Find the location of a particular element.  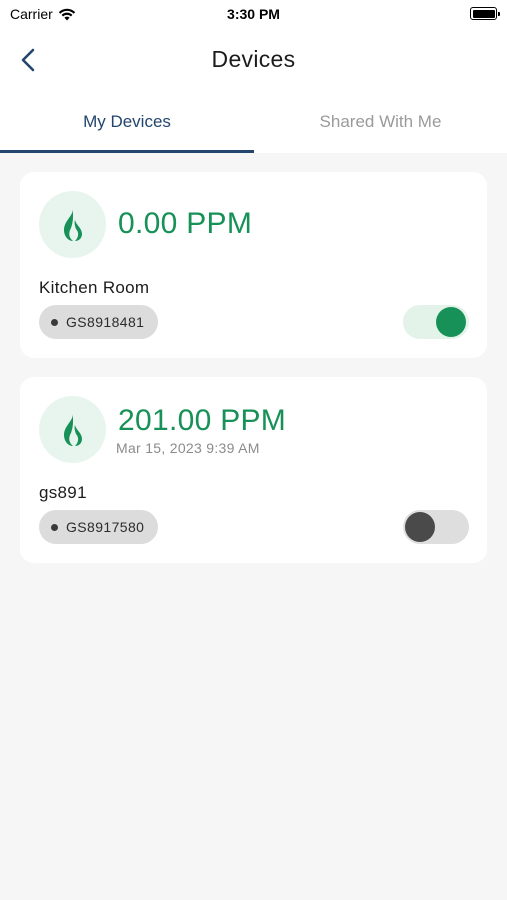

tab-shared-with-me: Shared With Me is located at coordinates (380, 121).